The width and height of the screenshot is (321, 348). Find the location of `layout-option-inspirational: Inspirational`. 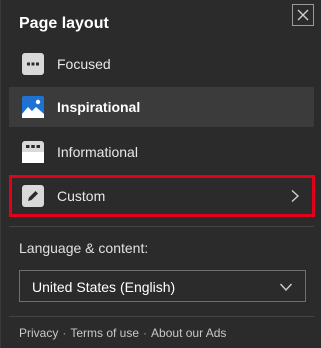

layout-option-inspirational: Inspirational is located at coordinates (161, 107).